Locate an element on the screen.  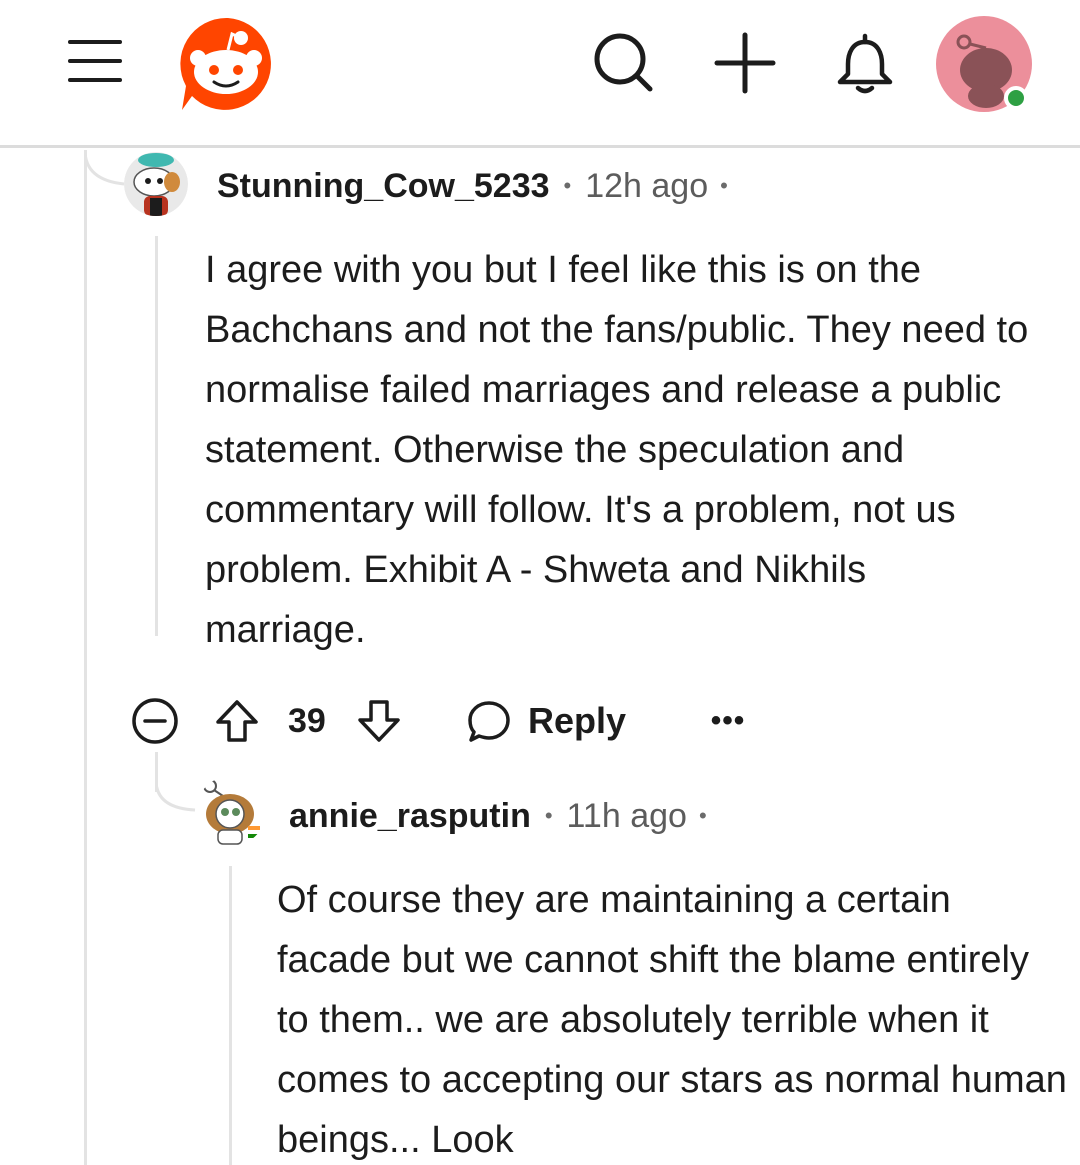
collapse-thread-button is located at coordinates (156, 721).